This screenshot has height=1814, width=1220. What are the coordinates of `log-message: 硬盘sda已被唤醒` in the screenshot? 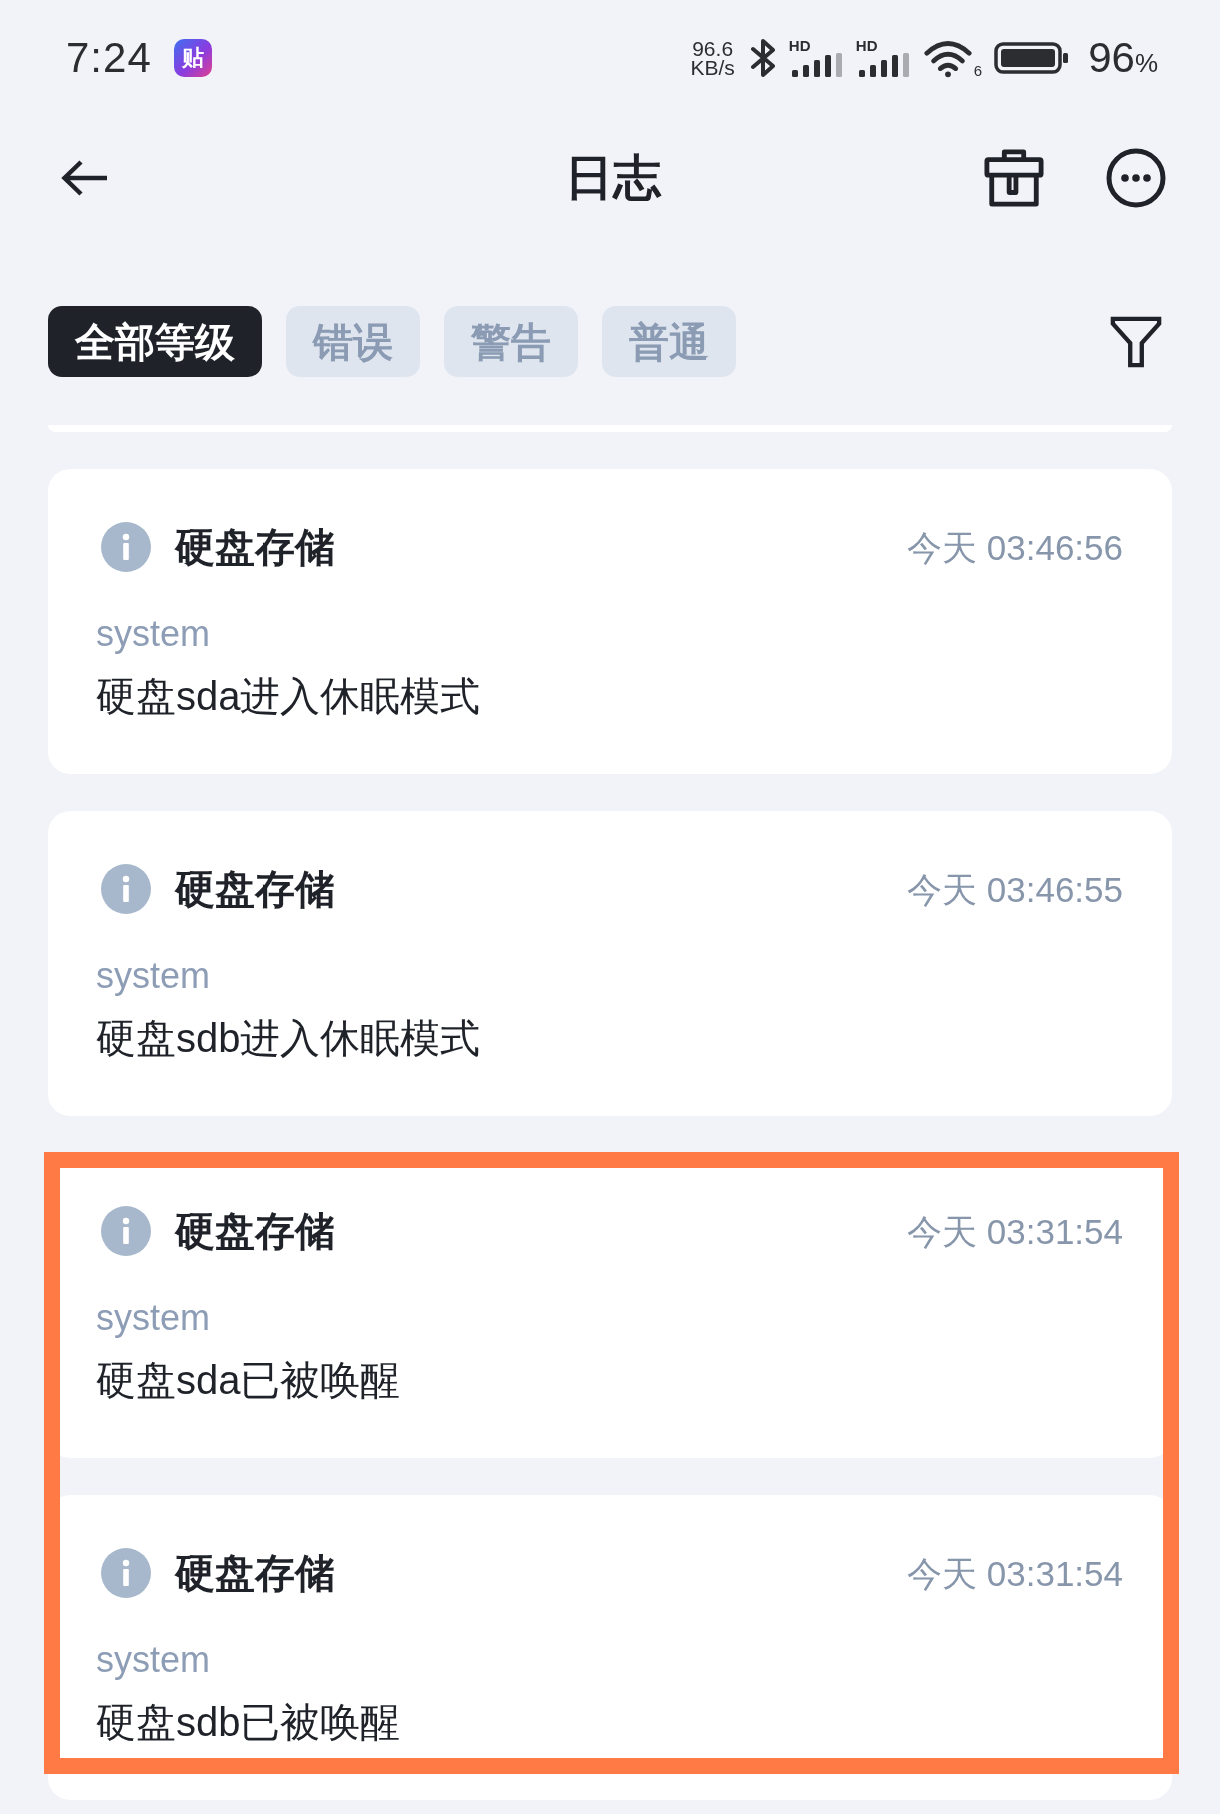 It's located at (248, 1380).